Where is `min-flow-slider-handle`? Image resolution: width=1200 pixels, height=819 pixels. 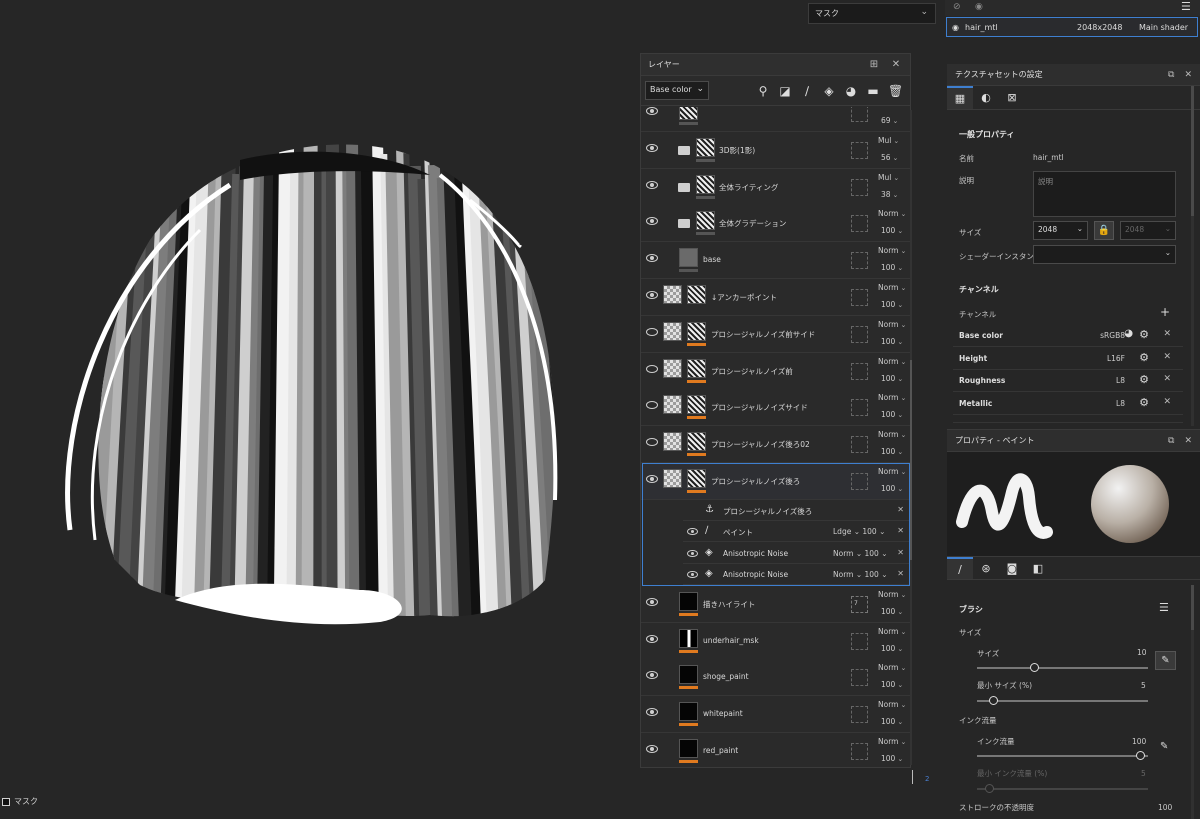
min-flow-slider-handle is located at coordinates (989, 788).